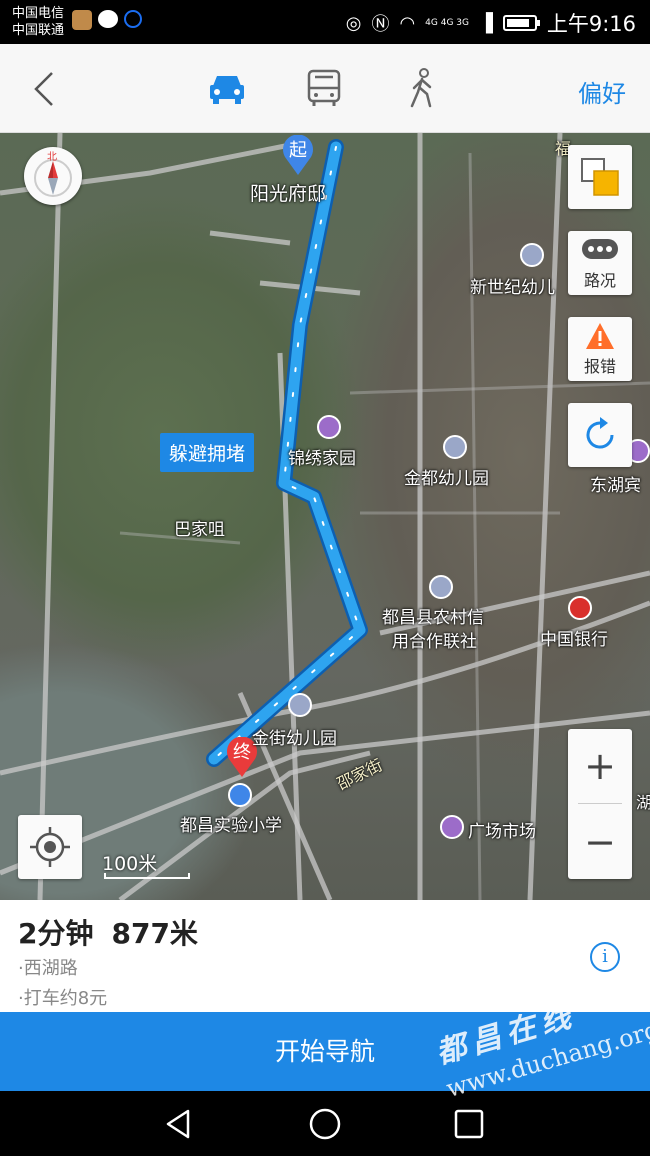 The height and width of the screenshot is (1156, 650). What do you see at coordinates (615, 483) in the screenshot?
I see `poi-label: 东湖宾` at bounding box center [615, 483].